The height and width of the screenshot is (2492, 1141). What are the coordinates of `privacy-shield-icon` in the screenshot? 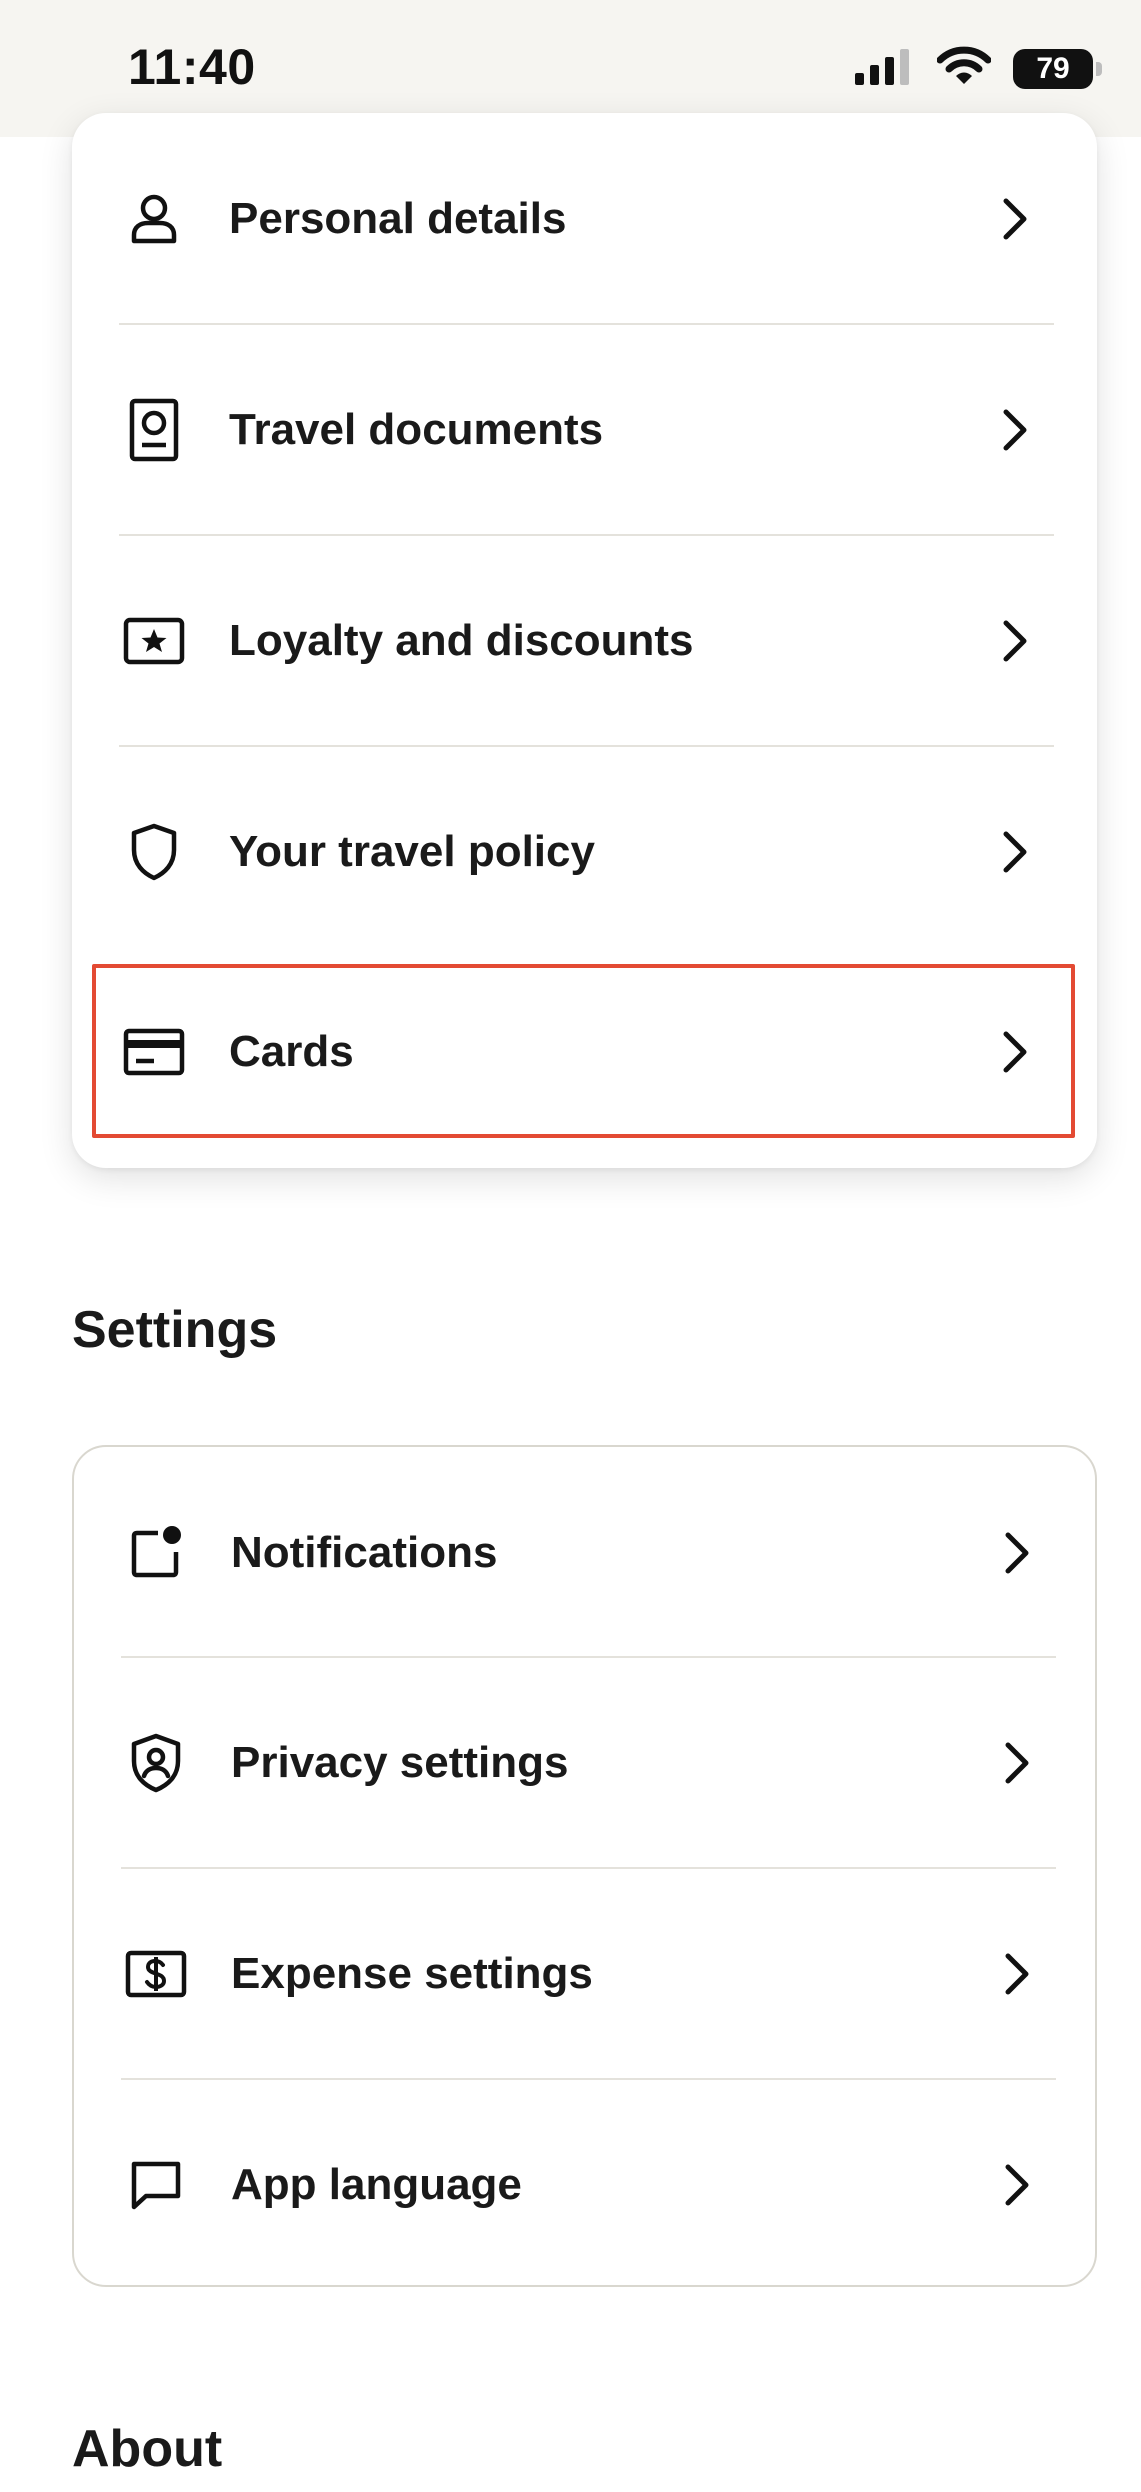 It's located at (156, 1763).